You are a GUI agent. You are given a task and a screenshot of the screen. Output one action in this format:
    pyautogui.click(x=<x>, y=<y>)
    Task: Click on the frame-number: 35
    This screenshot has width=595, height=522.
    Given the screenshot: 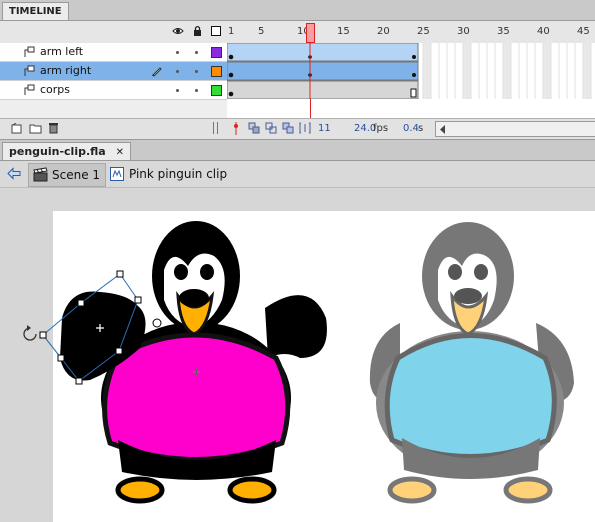 What is the action you would take?
    pyautogui.click(x=503, y=31)
    